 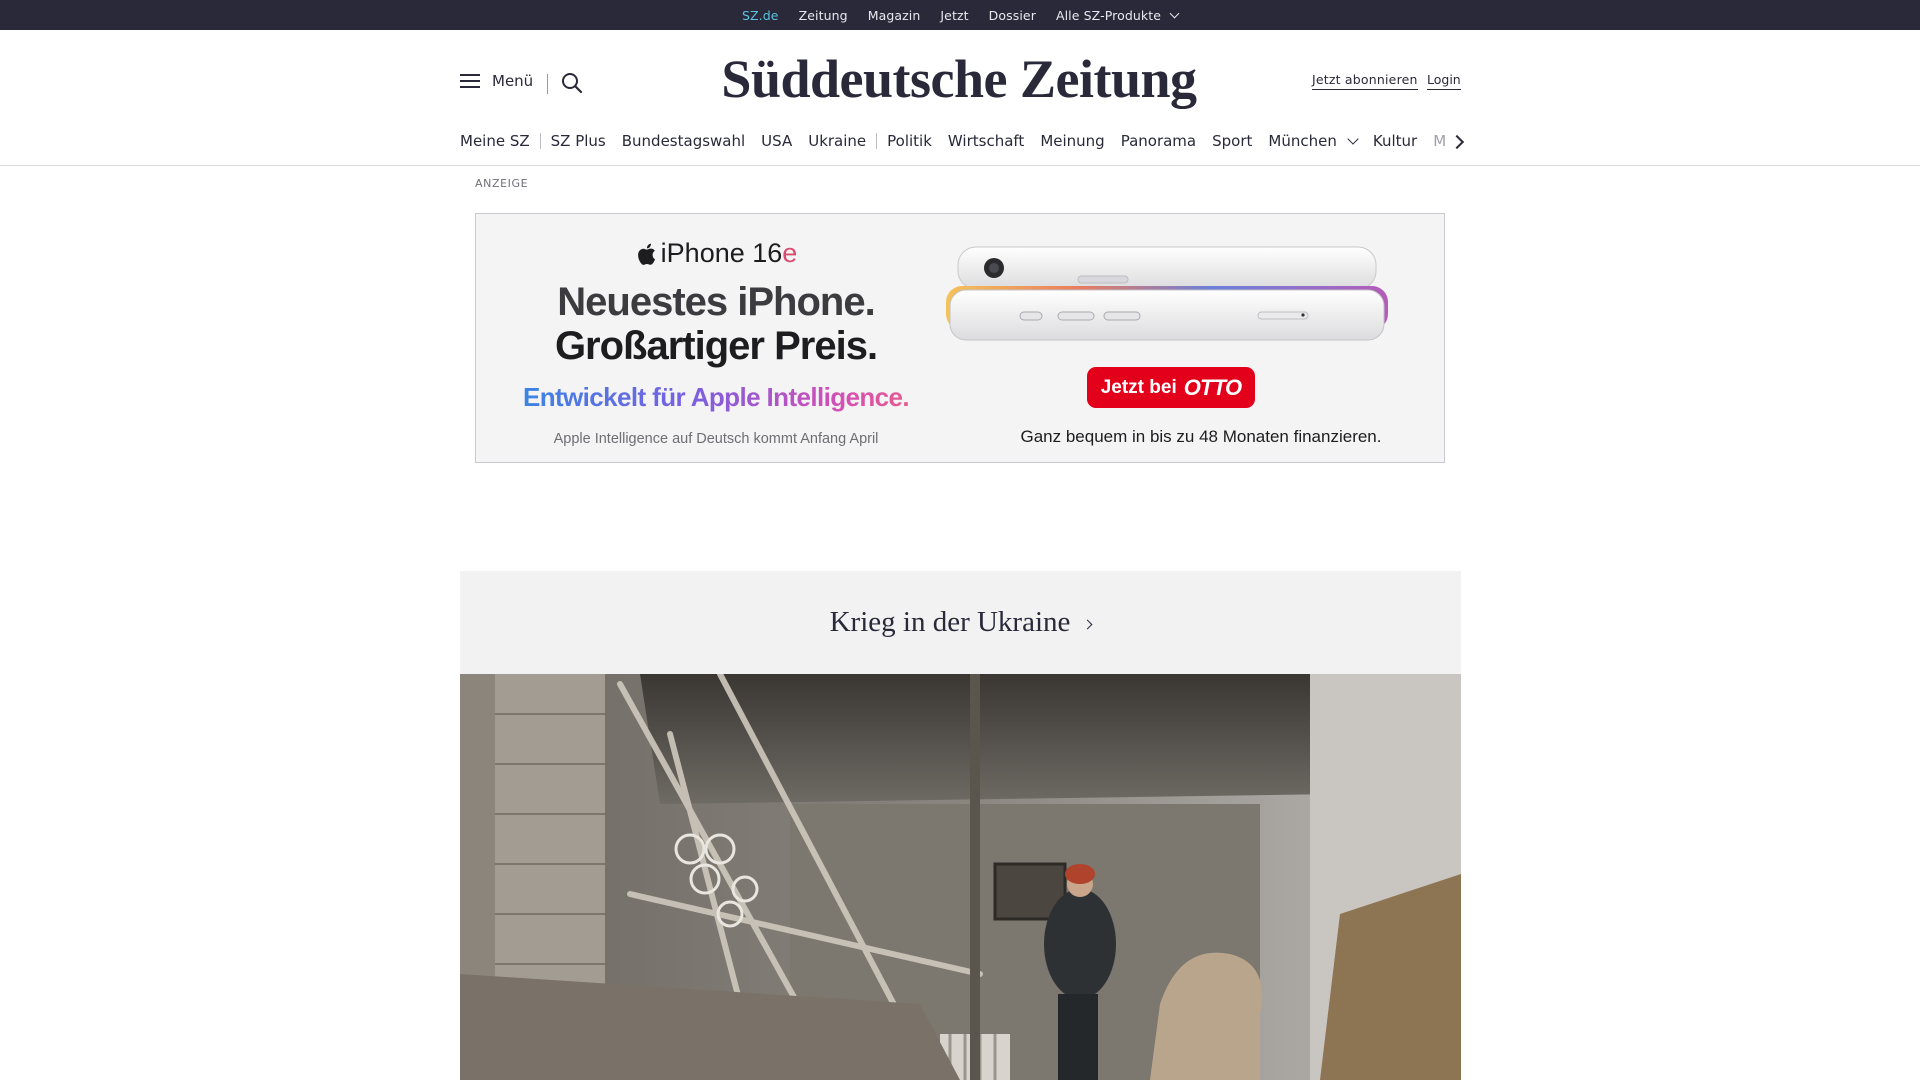 I want to click on topbar-link-jetzt: Jetzt, so click(x=954, y=15).